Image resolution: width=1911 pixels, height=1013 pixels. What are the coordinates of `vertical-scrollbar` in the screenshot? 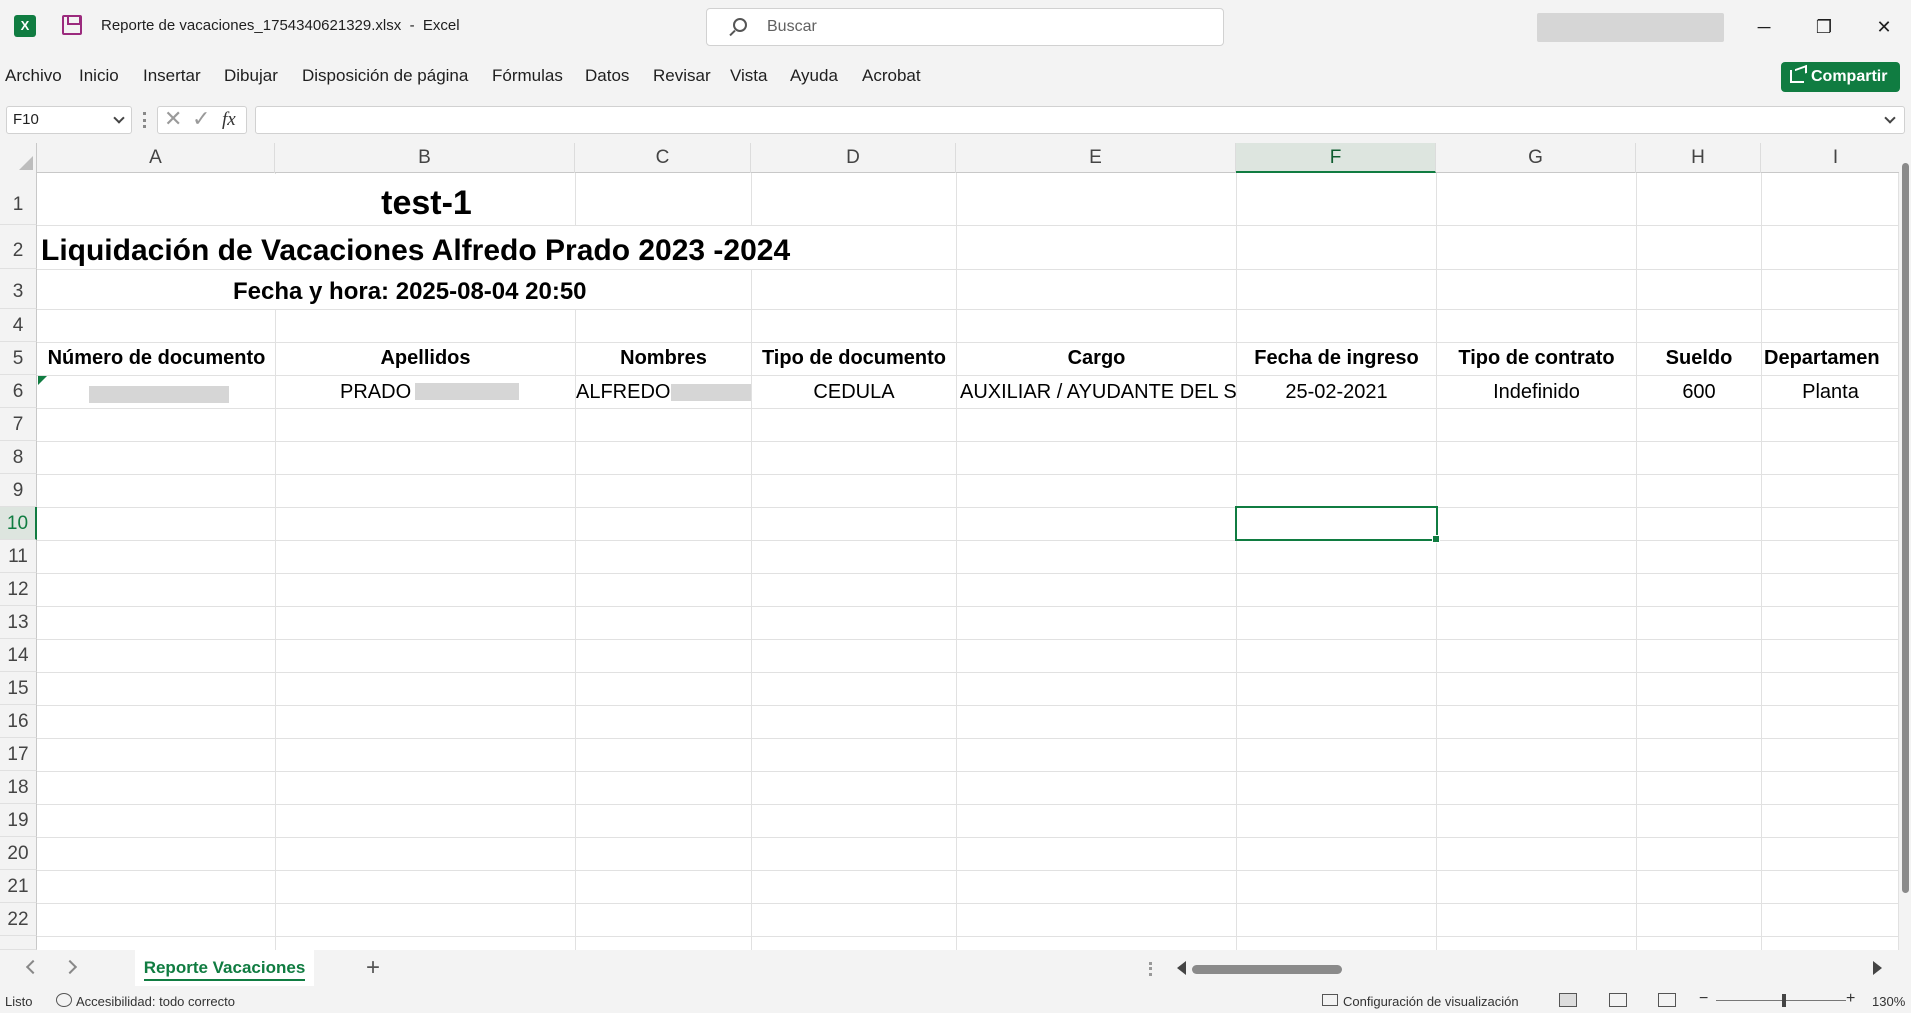 It's located at (1905, 546).